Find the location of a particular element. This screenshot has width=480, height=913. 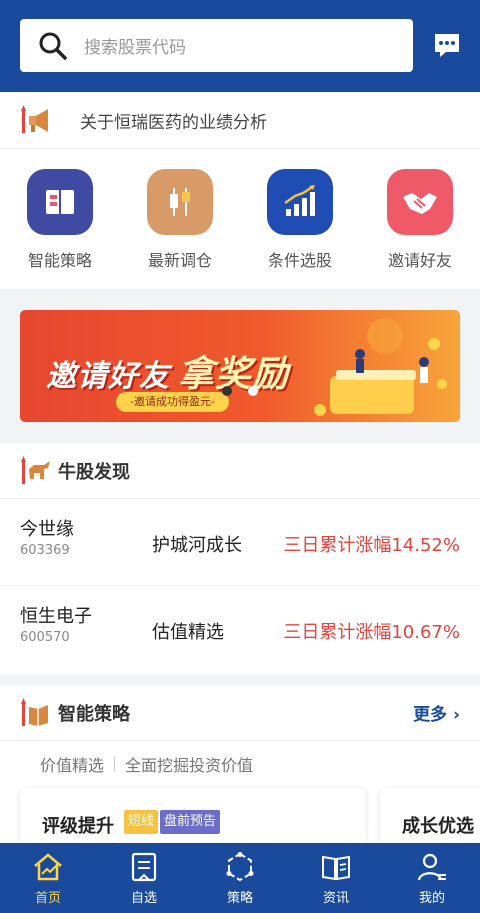

nav-strategy: 策略 is located at coordinates (240, 878).